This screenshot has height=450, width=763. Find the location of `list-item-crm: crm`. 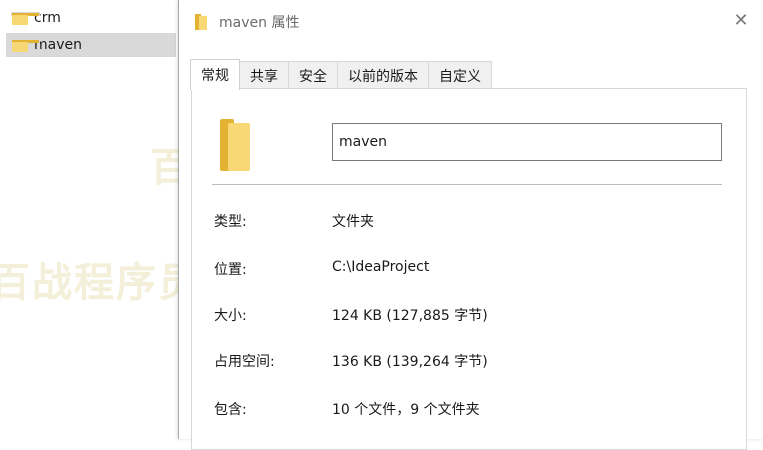

list-item-crm: crm is located at coordinates (91, 18).